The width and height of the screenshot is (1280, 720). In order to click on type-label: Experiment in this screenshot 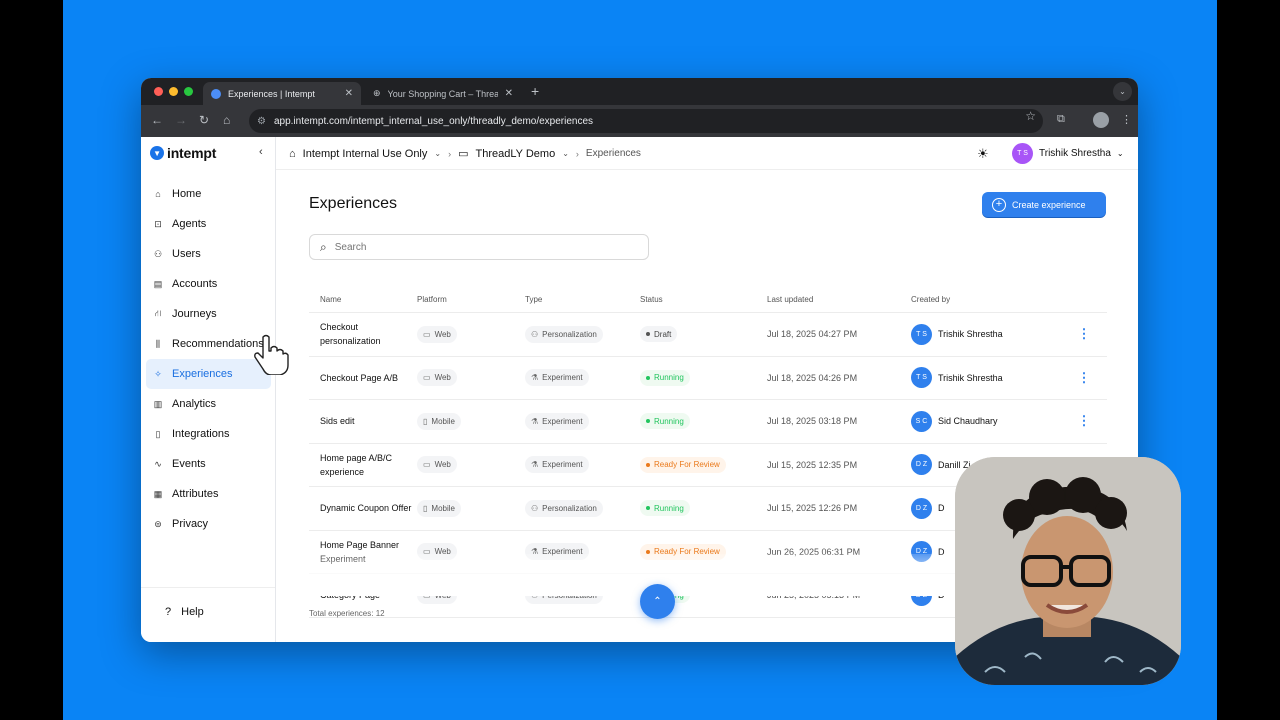, I will do `click(562, 465)`.